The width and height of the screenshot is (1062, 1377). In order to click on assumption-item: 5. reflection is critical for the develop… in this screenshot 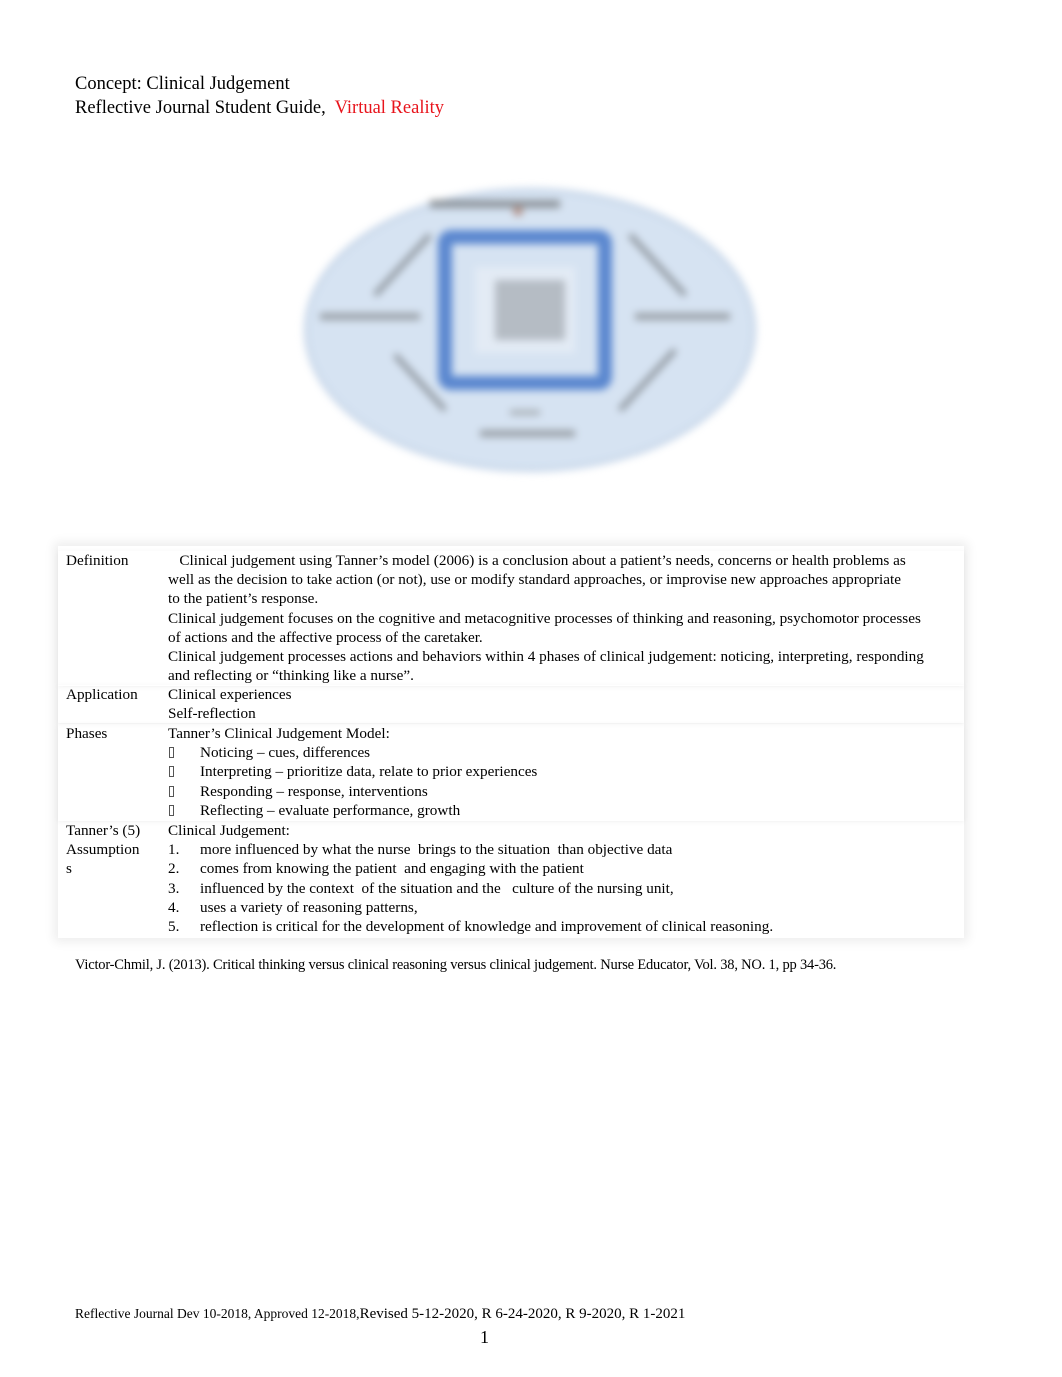, I will do `click(559, 926)`.